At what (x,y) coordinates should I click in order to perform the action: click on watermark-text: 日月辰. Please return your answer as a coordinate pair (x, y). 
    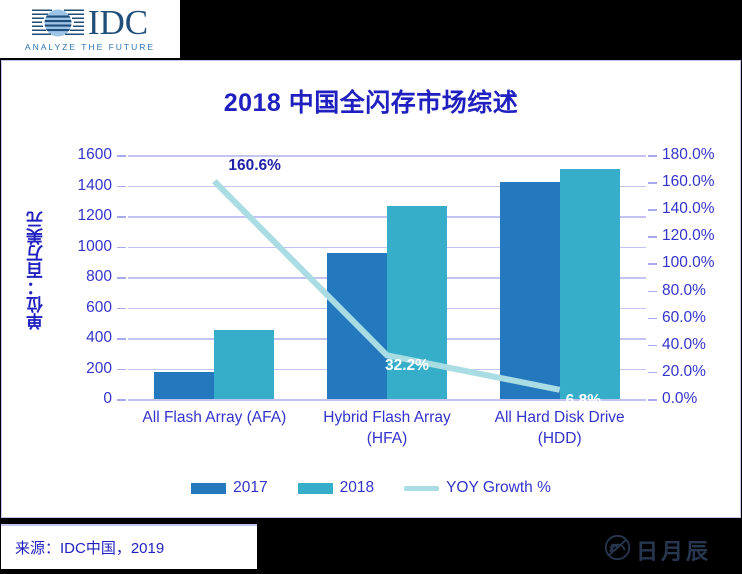
    Looking at the image, I should click on (674, 552).